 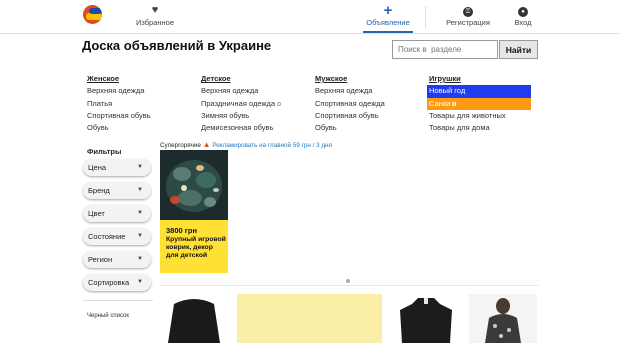 What do you see at coordinates (468, 22) in the screenshot?
I see `nav-register-label: Регистрация` at bounding box center [468, 22].